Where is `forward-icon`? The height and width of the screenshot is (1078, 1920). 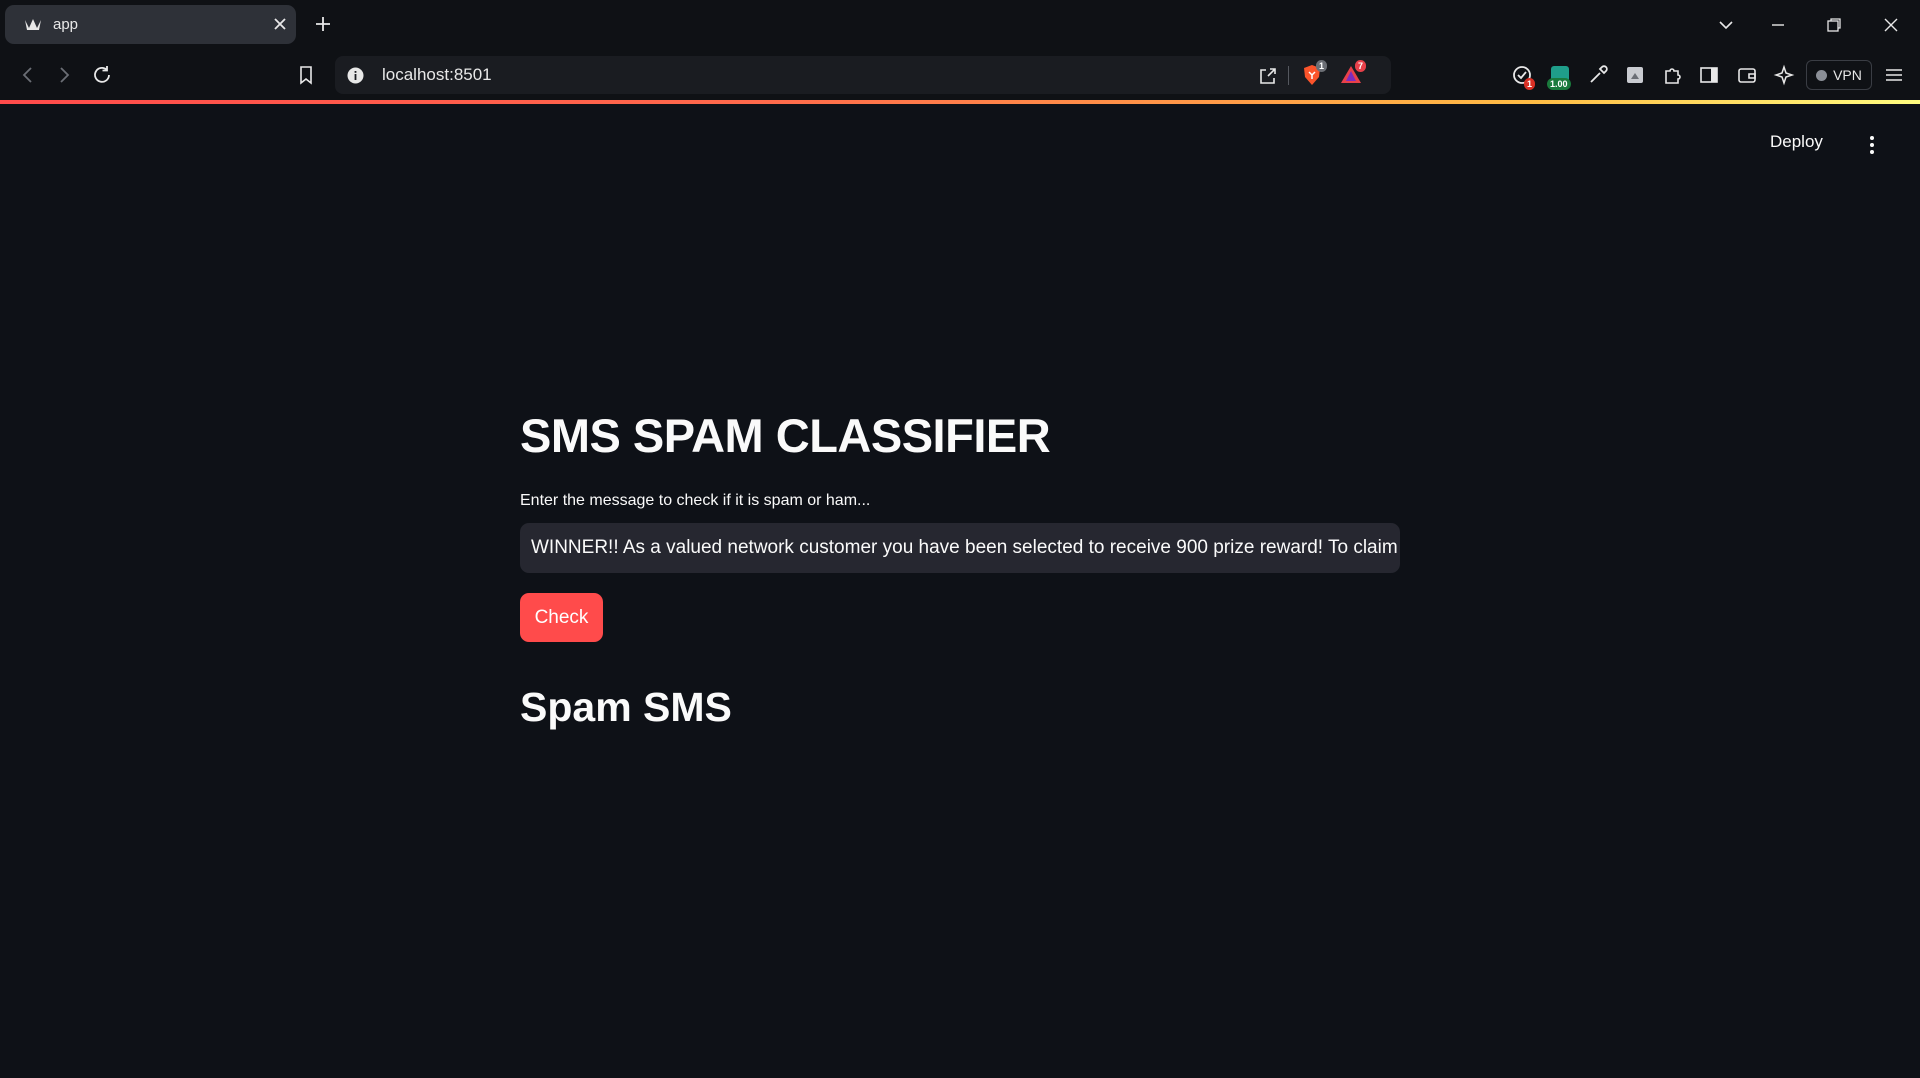 forward-icon is located at coordinates (64, 75).